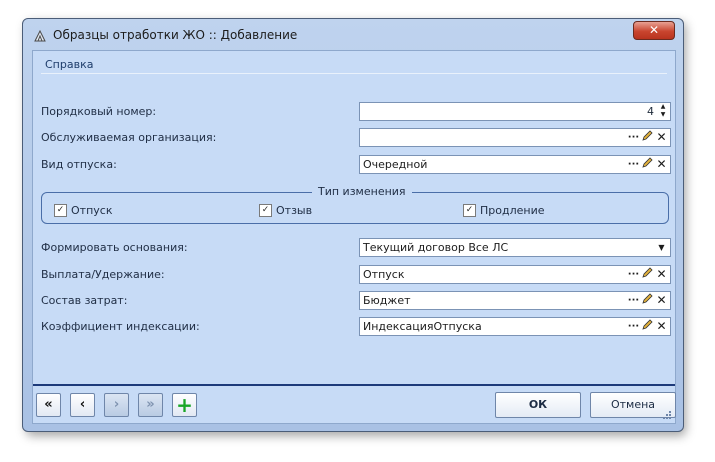  What do you see at coordinates (395, 164) in the screenshot?
I see `leave-type-value: Очередной` at bounding box center [395, 164].